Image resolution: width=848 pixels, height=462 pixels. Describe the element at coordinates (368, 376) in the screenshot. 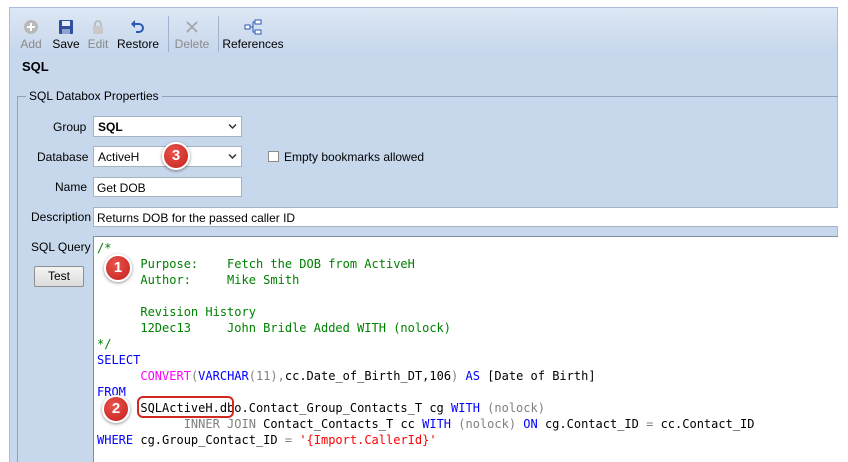

I see `code-token: cc.Date_of_Birth_DT,106` at that location.